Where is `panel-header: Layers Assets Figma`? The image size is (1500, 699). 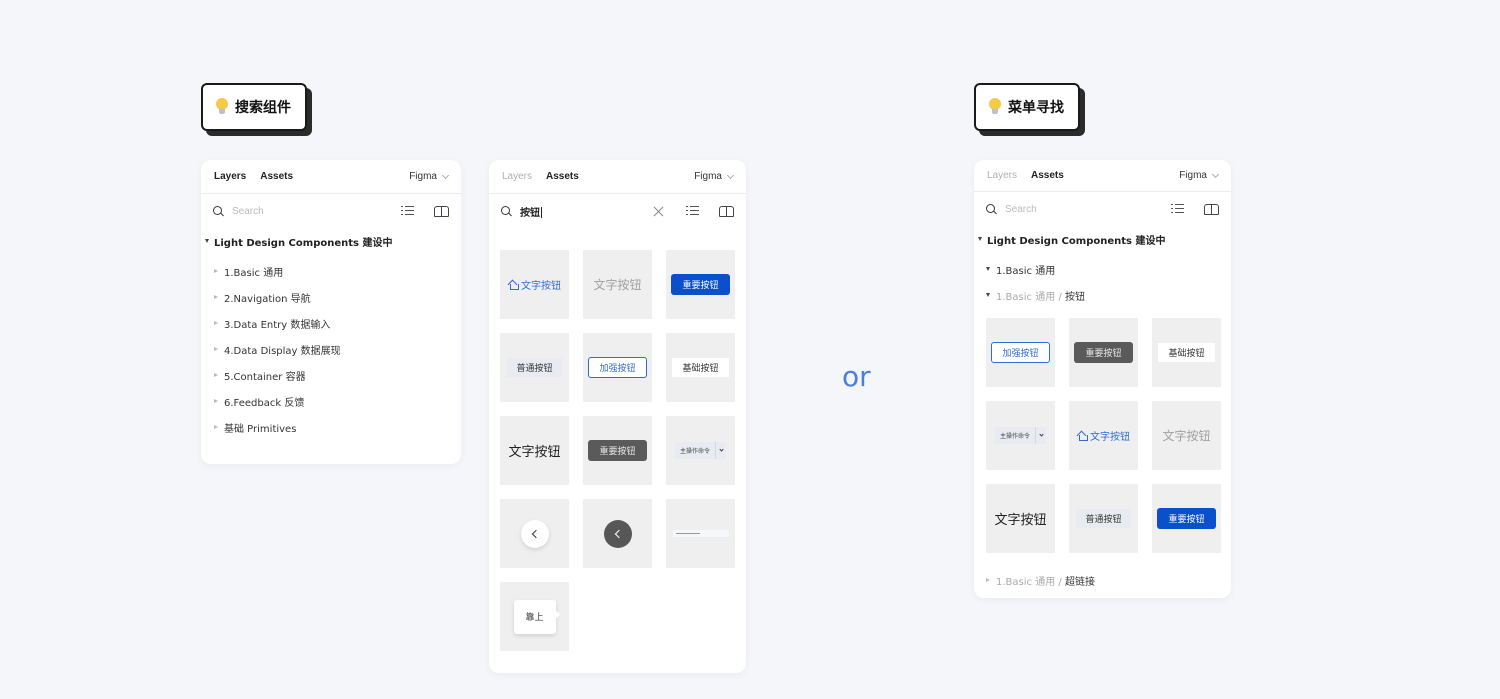 panel-header: Layers Assets Figma is located at coordinates (1102, 176).